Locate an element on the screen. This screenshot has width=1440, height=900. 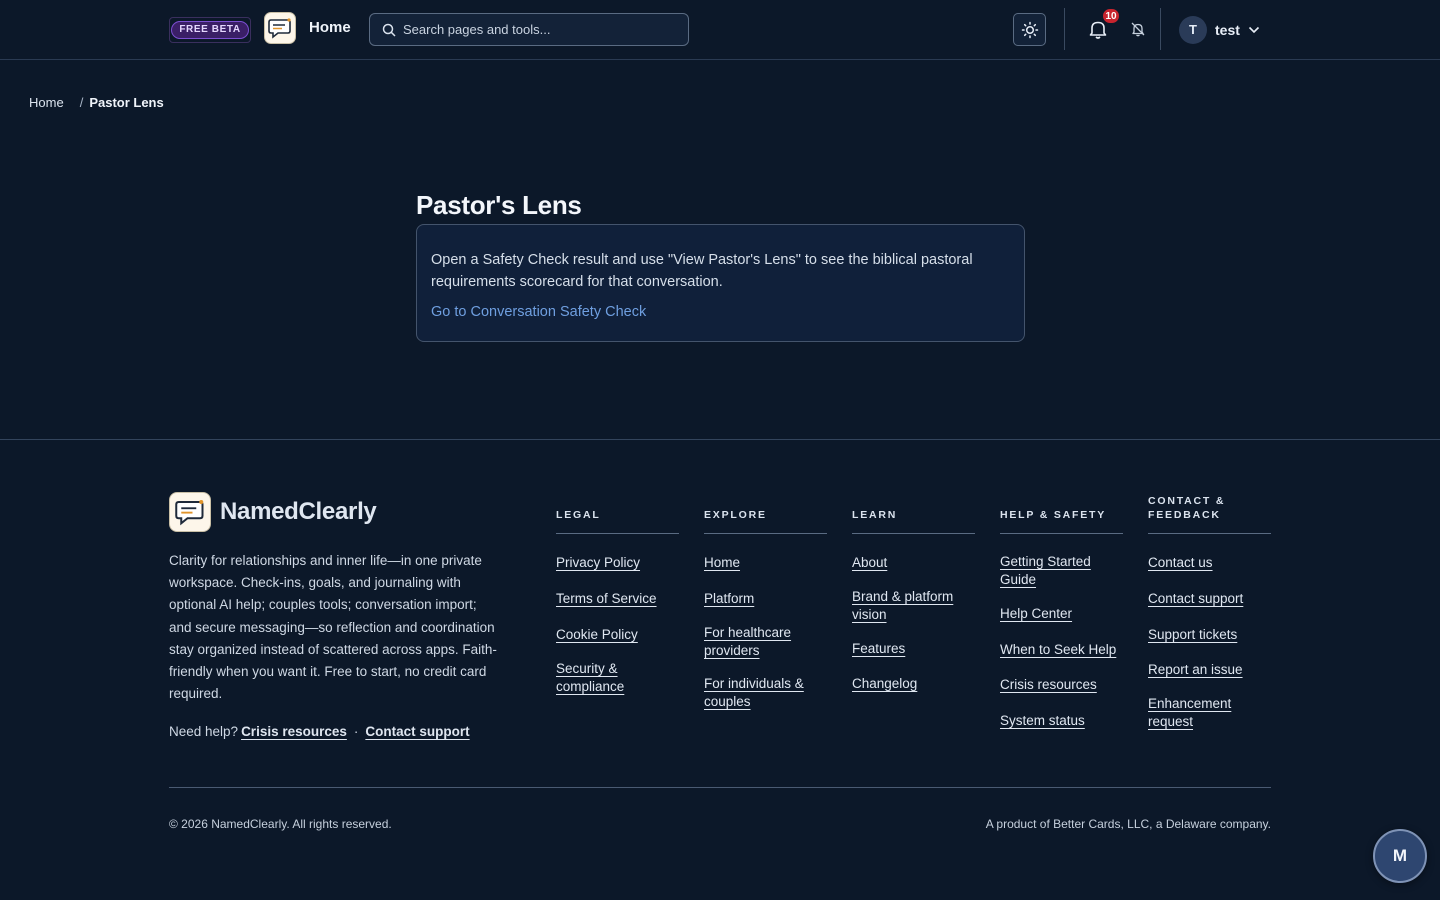
footer-link-when-seek-help: When to Seek Help is located at coordinates (1058, 649).